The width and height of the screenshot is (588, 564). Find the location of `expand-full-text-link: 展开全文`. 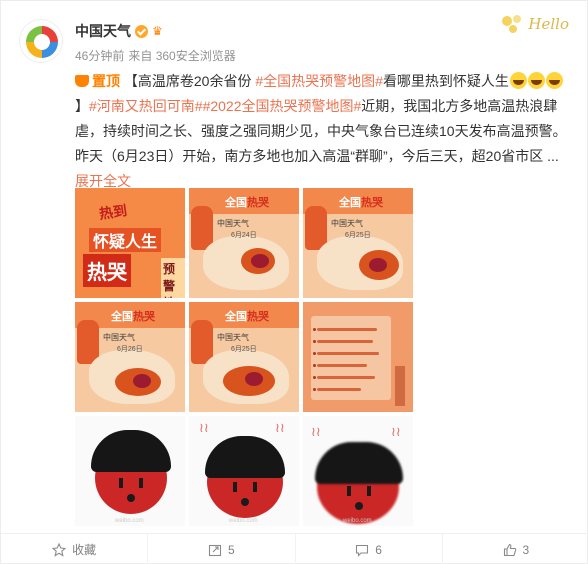

expand-full-text-link: 展开全文 is located at coordinates (103, 181).